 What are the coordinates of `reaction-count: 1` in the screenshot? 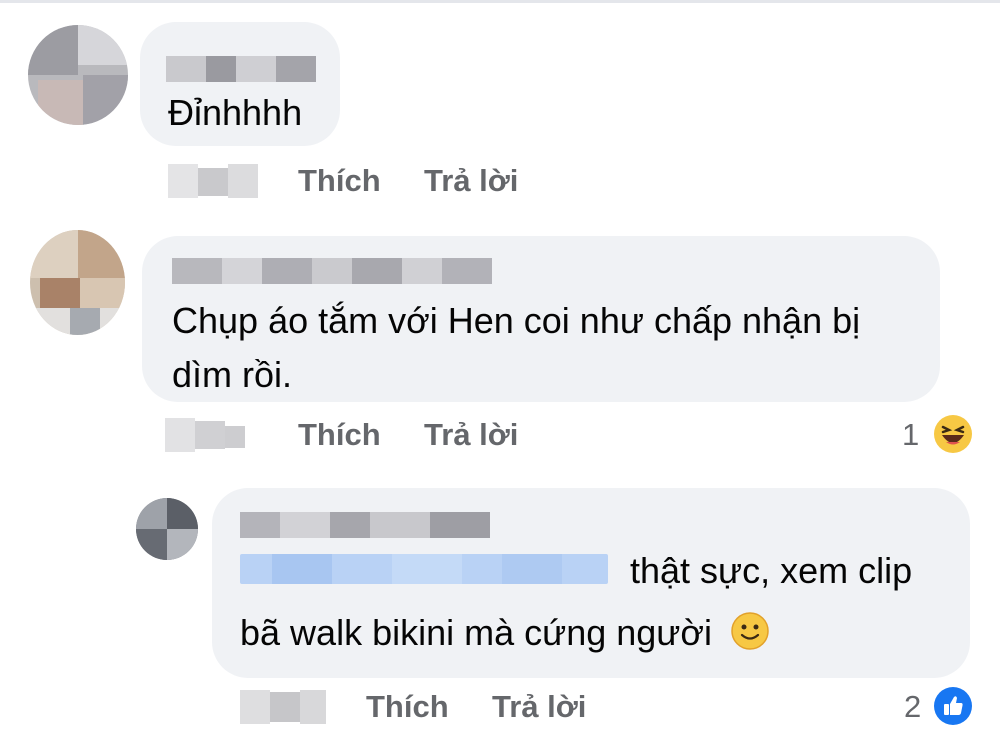 It's located at (911, 434).